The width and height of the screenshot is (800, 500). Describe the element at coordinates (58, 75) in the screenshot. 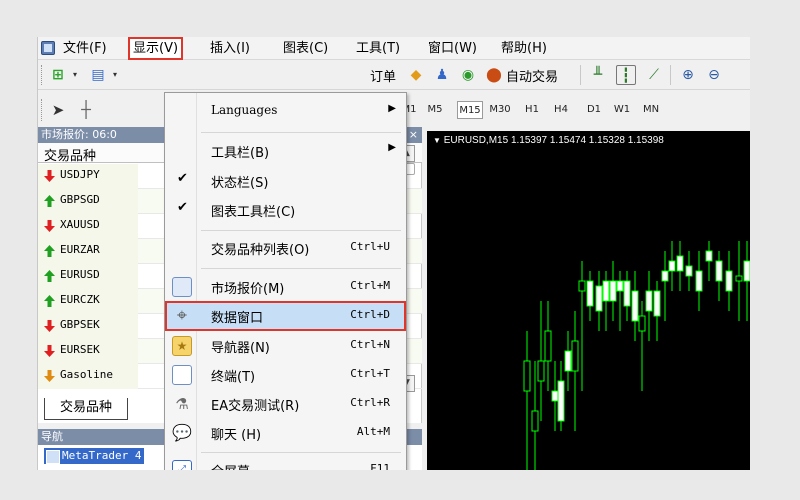

I see `new-chart-icon: ⊞` at that location.